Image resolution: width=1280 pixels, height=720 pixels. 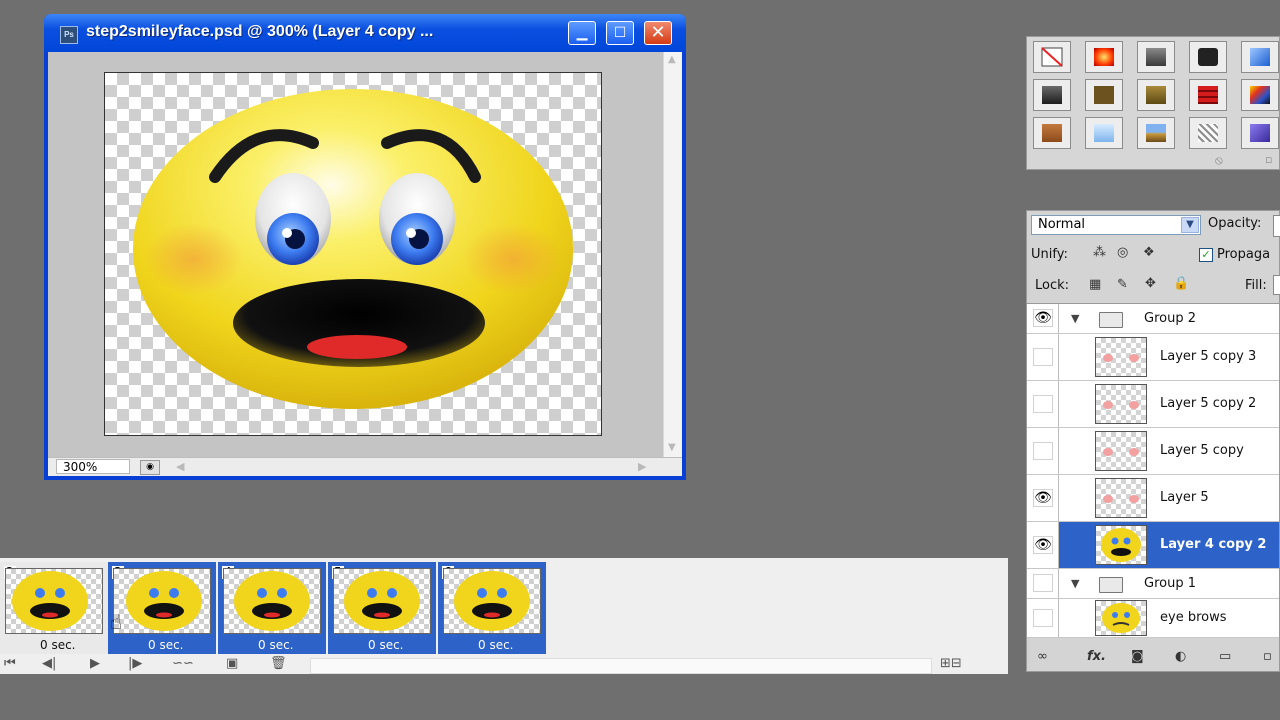 What do you see at coordinates (1153, 451) in the screenshot?
I see `layer-row-layer-5-copy: Layer 5 copy` at bounding box center [1153, 451].